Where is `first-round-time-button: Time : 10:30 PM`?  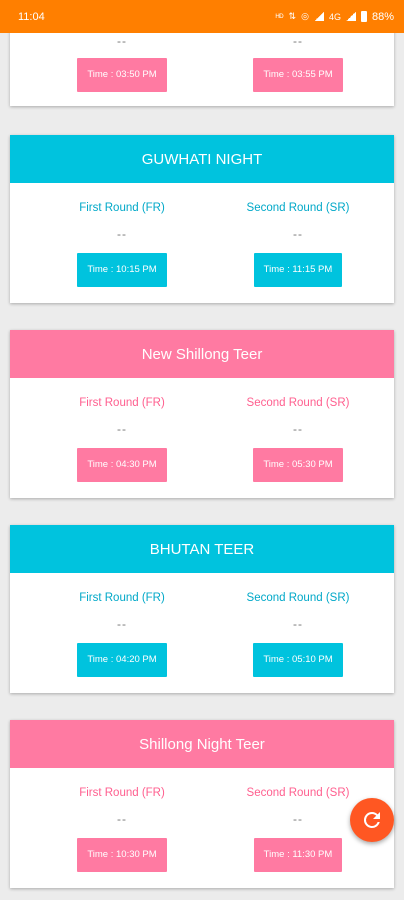 first-round-time-button: Time : 10:30 PM is located at coordinates (122, 855).